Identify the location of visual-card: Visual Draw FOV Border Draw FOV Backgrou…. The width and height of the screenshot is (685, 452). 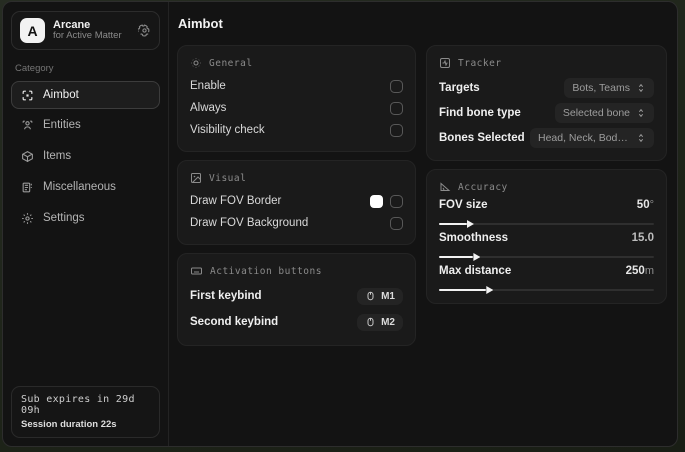
(296, 202).